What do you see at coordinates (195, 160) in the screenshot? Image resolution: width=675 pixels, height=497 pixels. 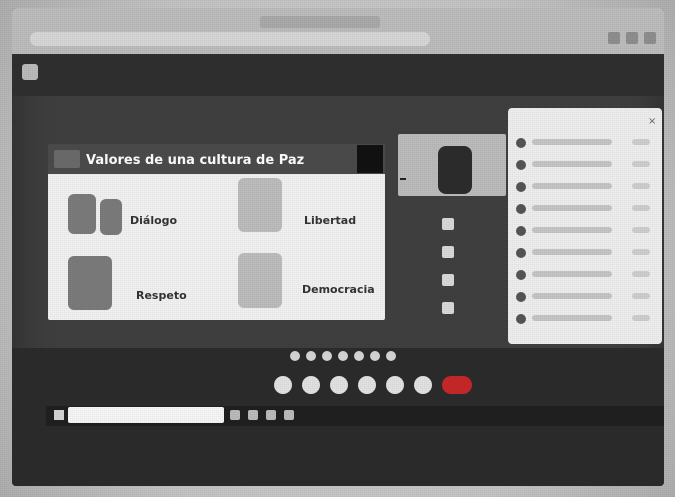 I see `slide-title: Valores de una cultura de Paz` at bounding box center [195, 160].